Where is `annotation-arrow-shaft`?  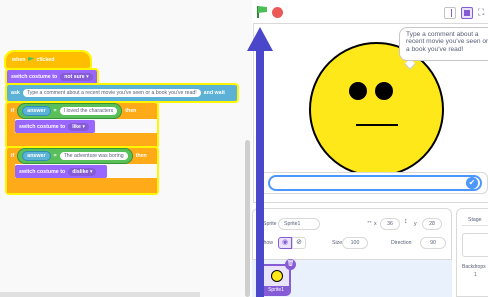
annotation-arrow-shaft is located at coordinates (260, 173).